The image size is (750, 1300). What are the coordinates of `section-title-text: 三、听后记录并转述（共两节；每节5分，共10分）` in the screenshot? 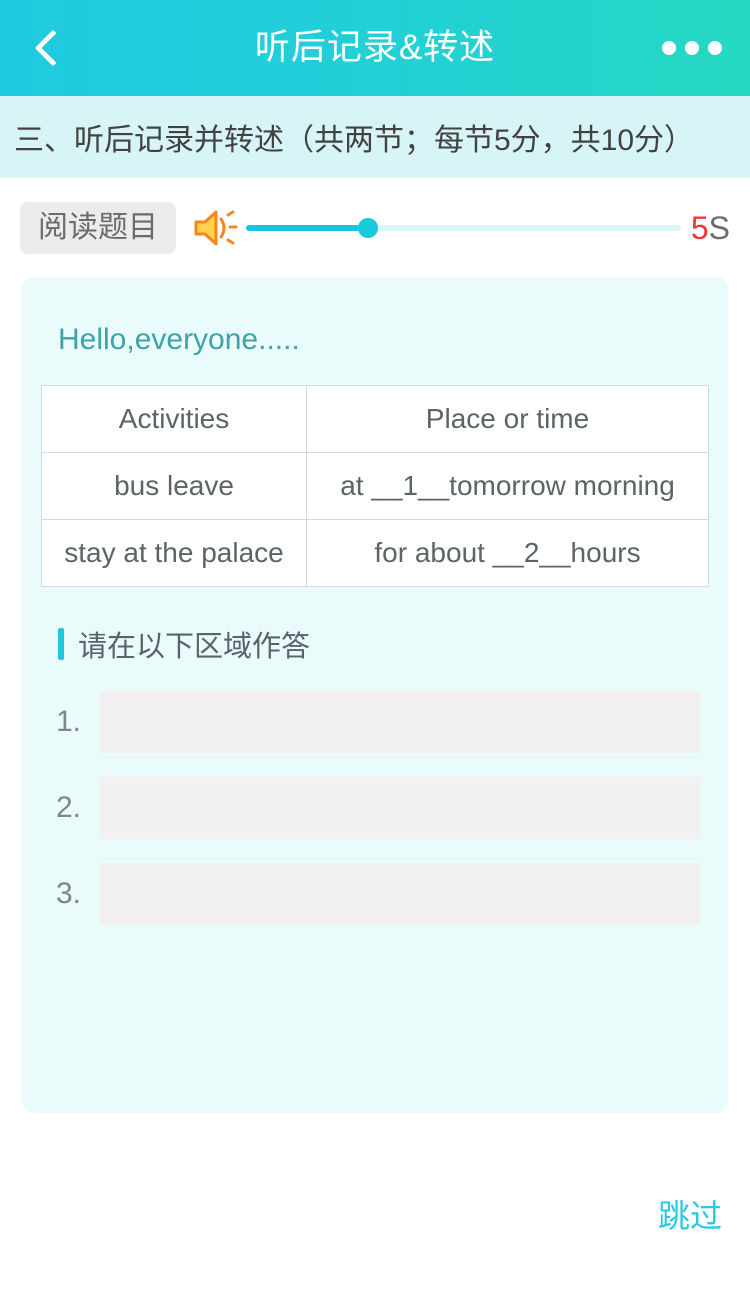 It's located at (354, 140).